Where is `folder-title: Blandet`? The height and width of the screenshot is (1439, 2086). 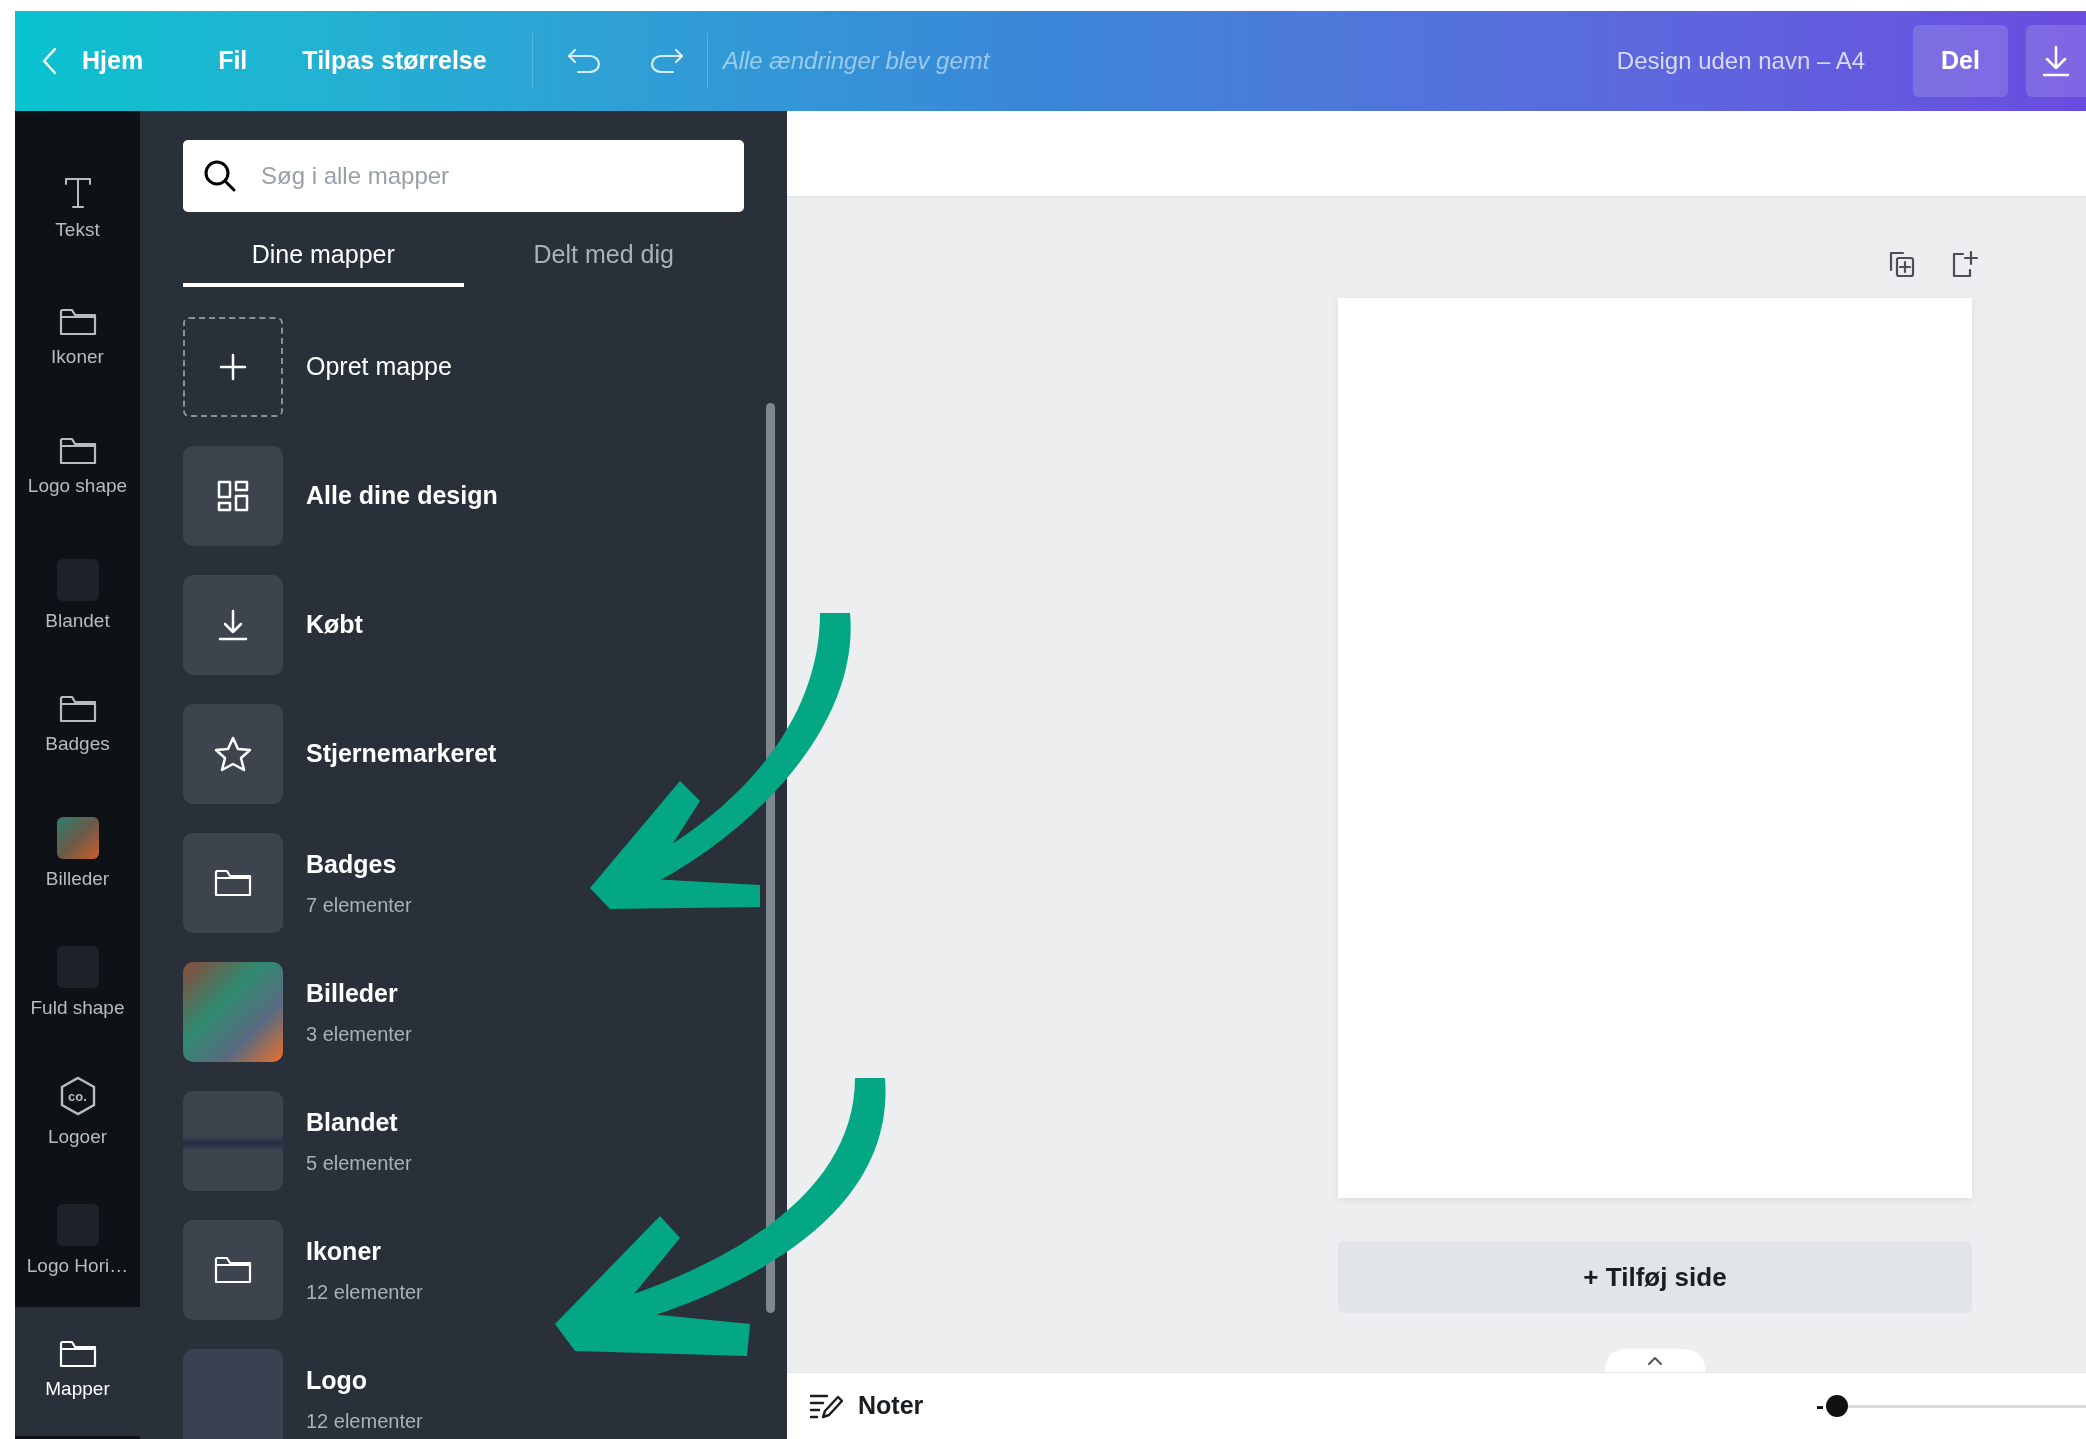
folder-title: Blandet is located at coordinates (359, 1123).